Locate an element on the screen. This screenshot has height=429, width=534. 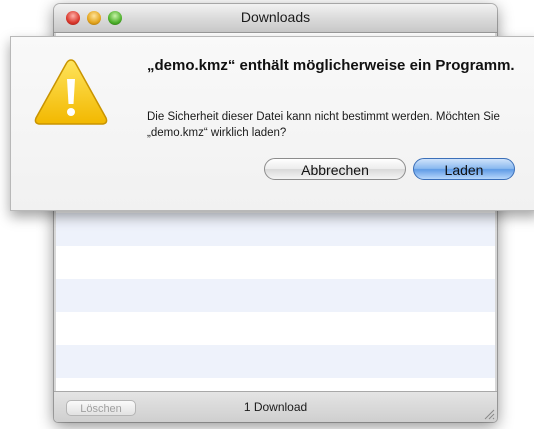
download-count: 1 Download is located at coordinates (275, 407).